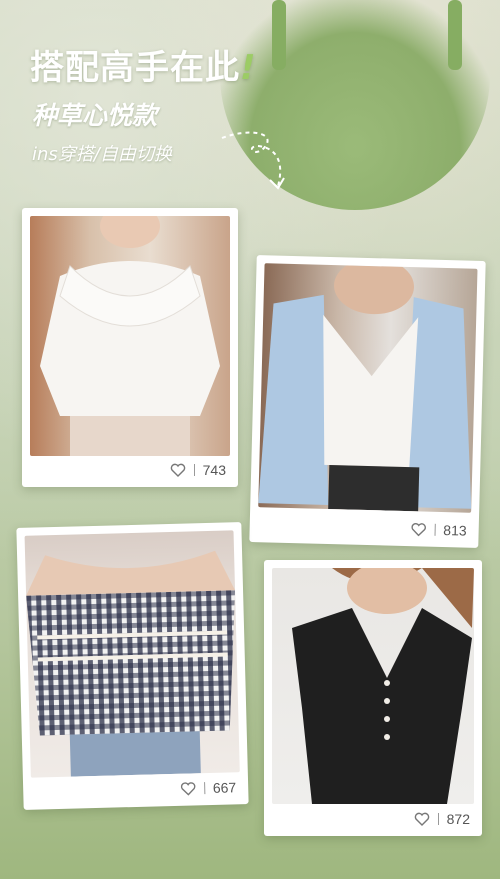 The width and height of the screenshot is (500, 879). Describe the element at coordinates (365, 387) in the screenshot. I see `outfit-illustration-cami` at that location.